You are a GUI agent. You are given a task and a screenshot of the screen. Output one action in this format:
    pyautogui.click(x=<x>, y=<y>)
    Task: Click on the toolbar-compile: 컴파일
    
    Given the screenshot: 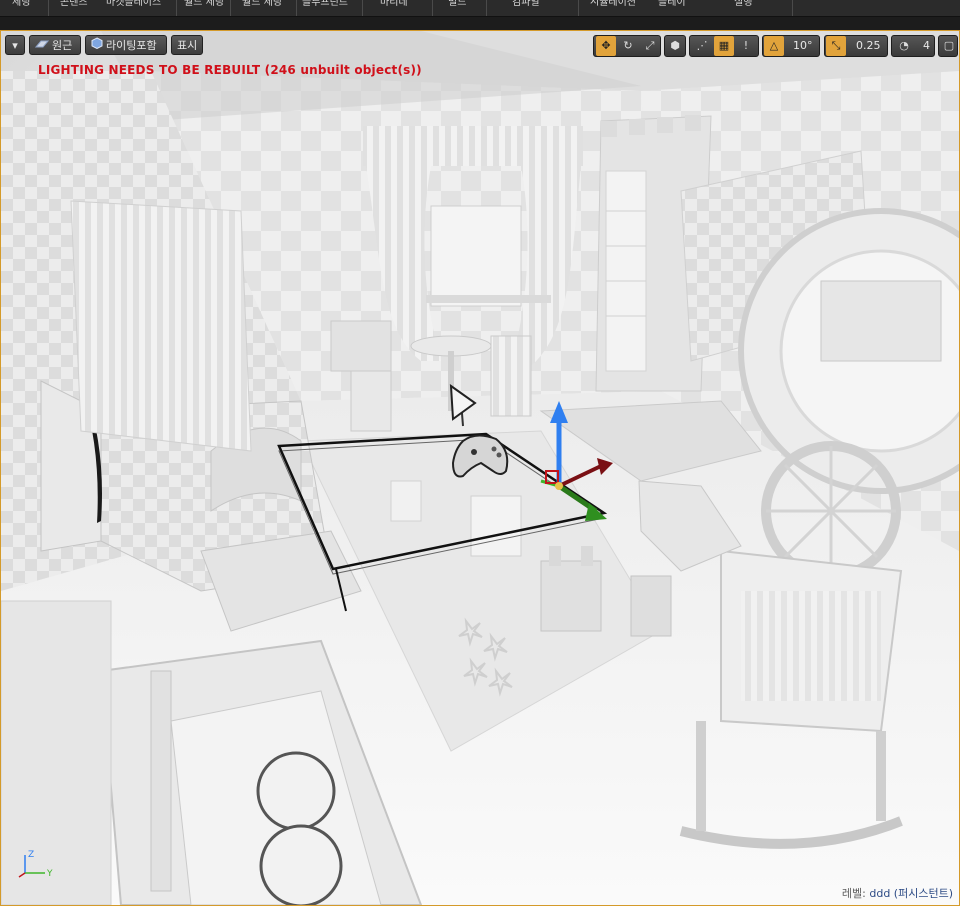 What is the action you would take?
    pyautogui.click(x=526, y=6)
    